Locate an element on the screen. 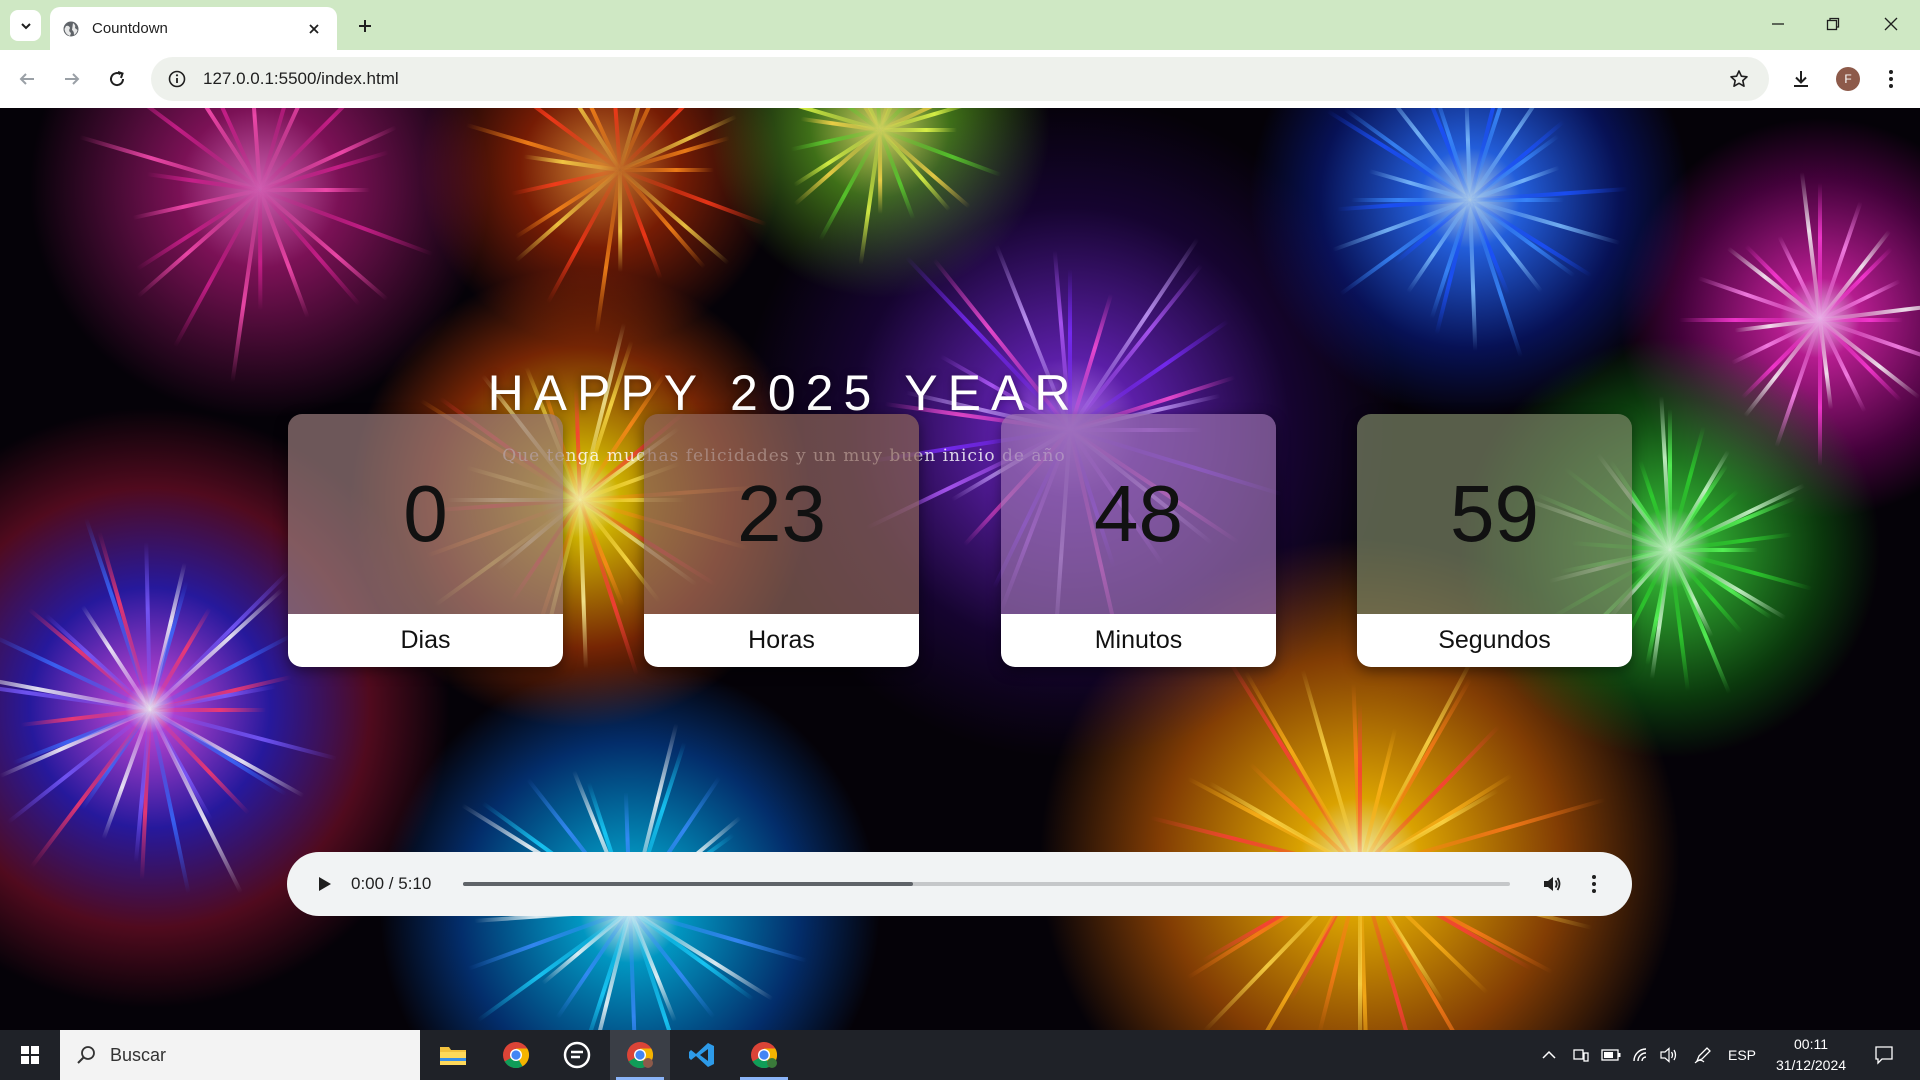  chevron-up-icon is located at coordinates (1549, 1054).